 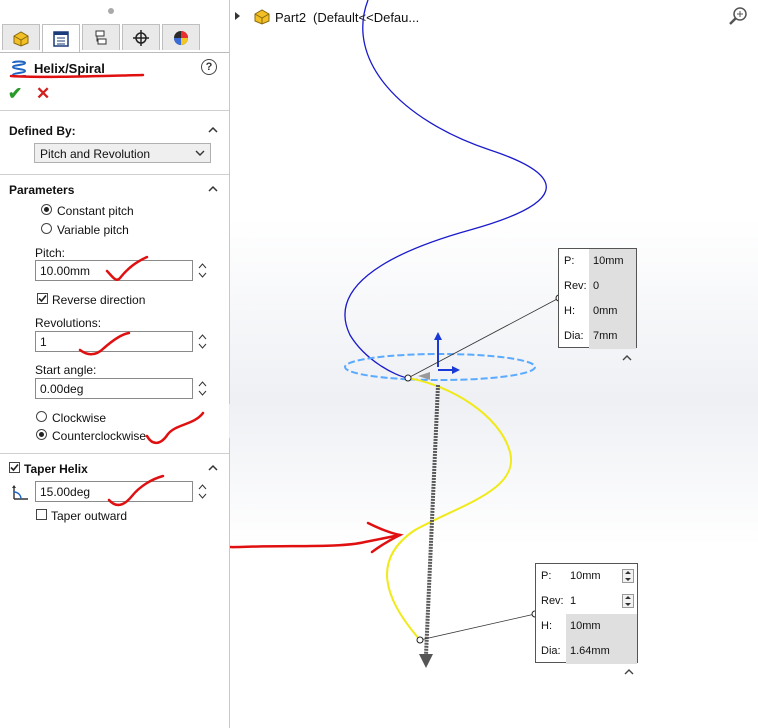 What do you see at coordinates (586, 576) in the screenshot?
I see `callout-end-row: P: 10mm` at bounding box center [586, 576].